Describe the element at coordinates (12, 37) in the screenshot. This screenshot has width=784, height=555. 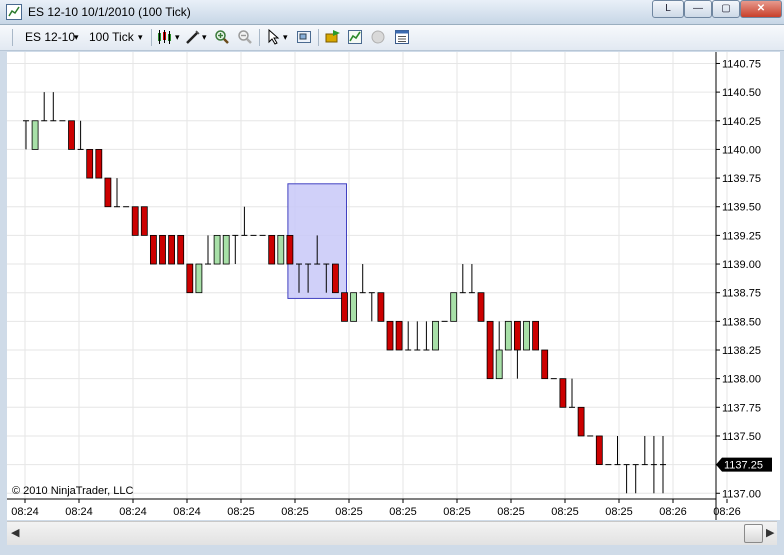
I see `toolbar-grip` at that location.